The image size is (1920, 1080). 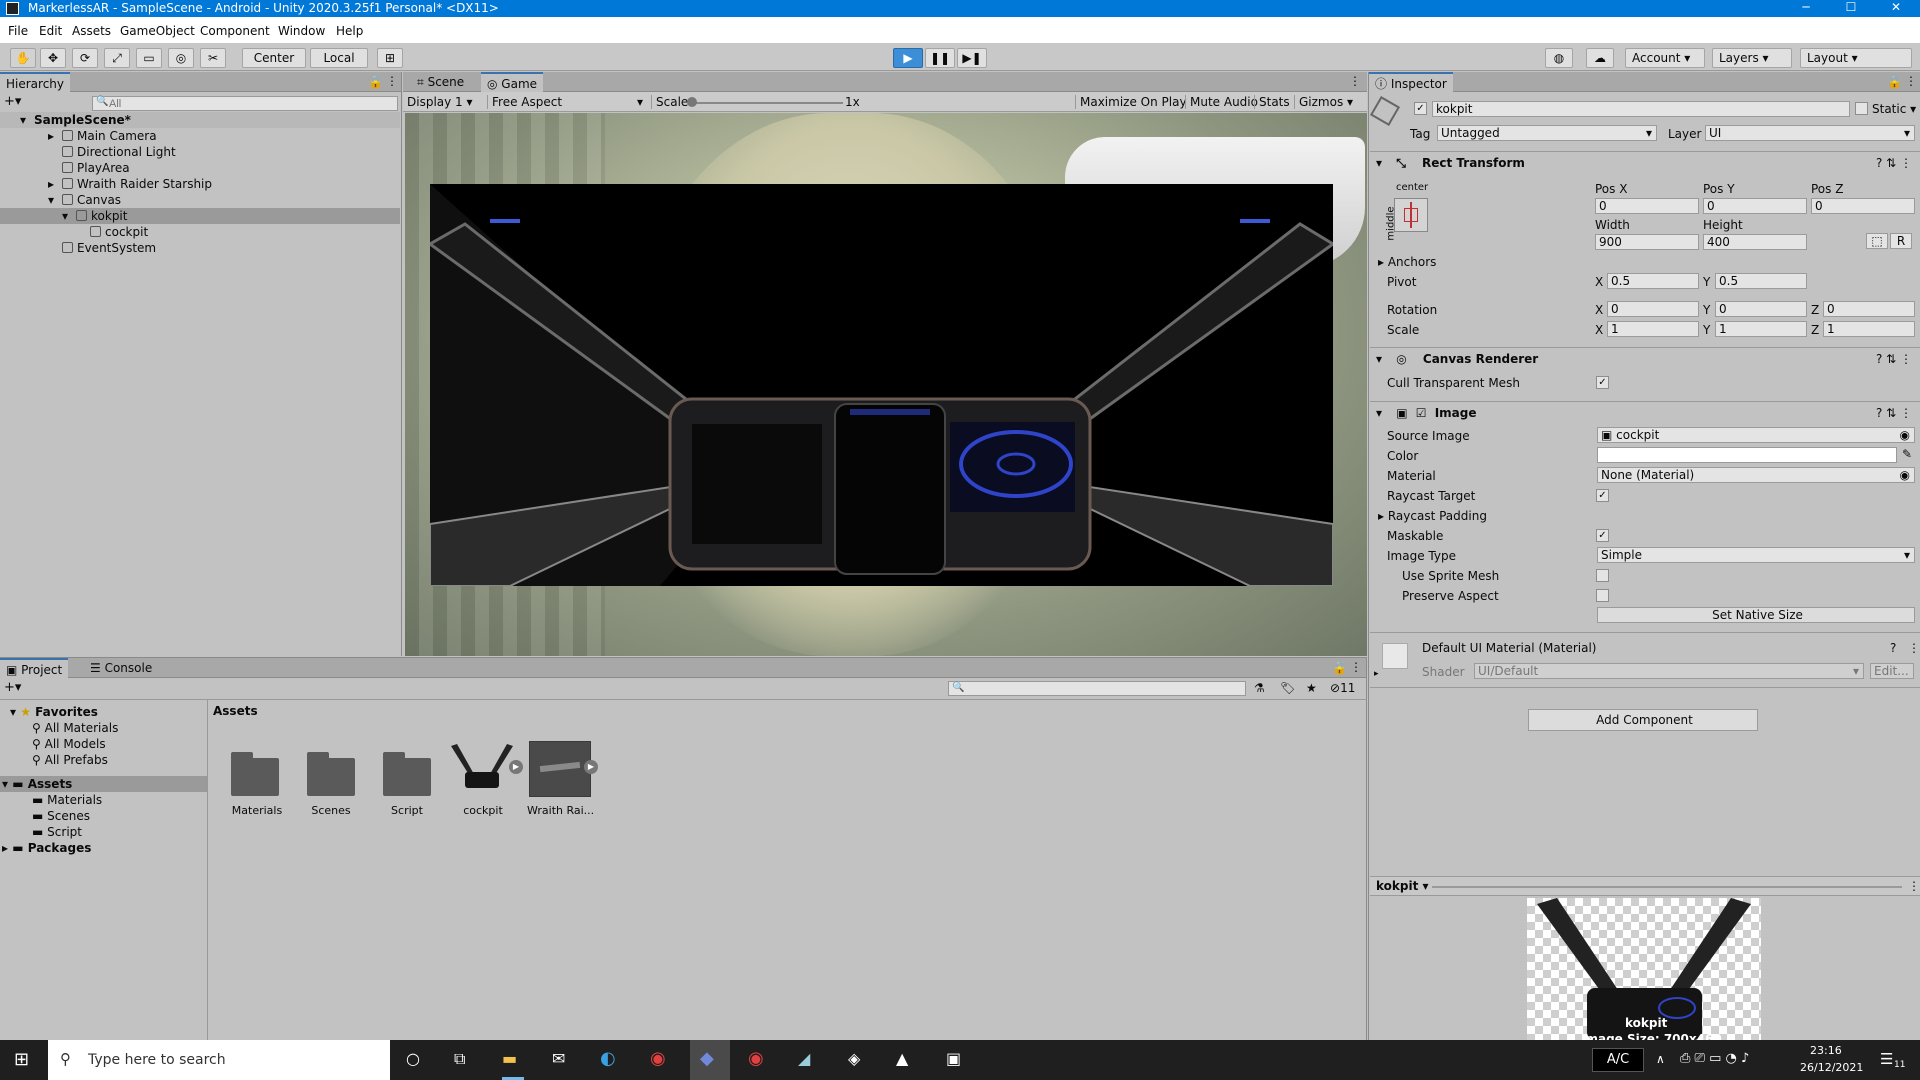 What do you see at coordinates (12, 101) in the screenshot?
I see `create-button: +▾` at bounding box center [12, 101].